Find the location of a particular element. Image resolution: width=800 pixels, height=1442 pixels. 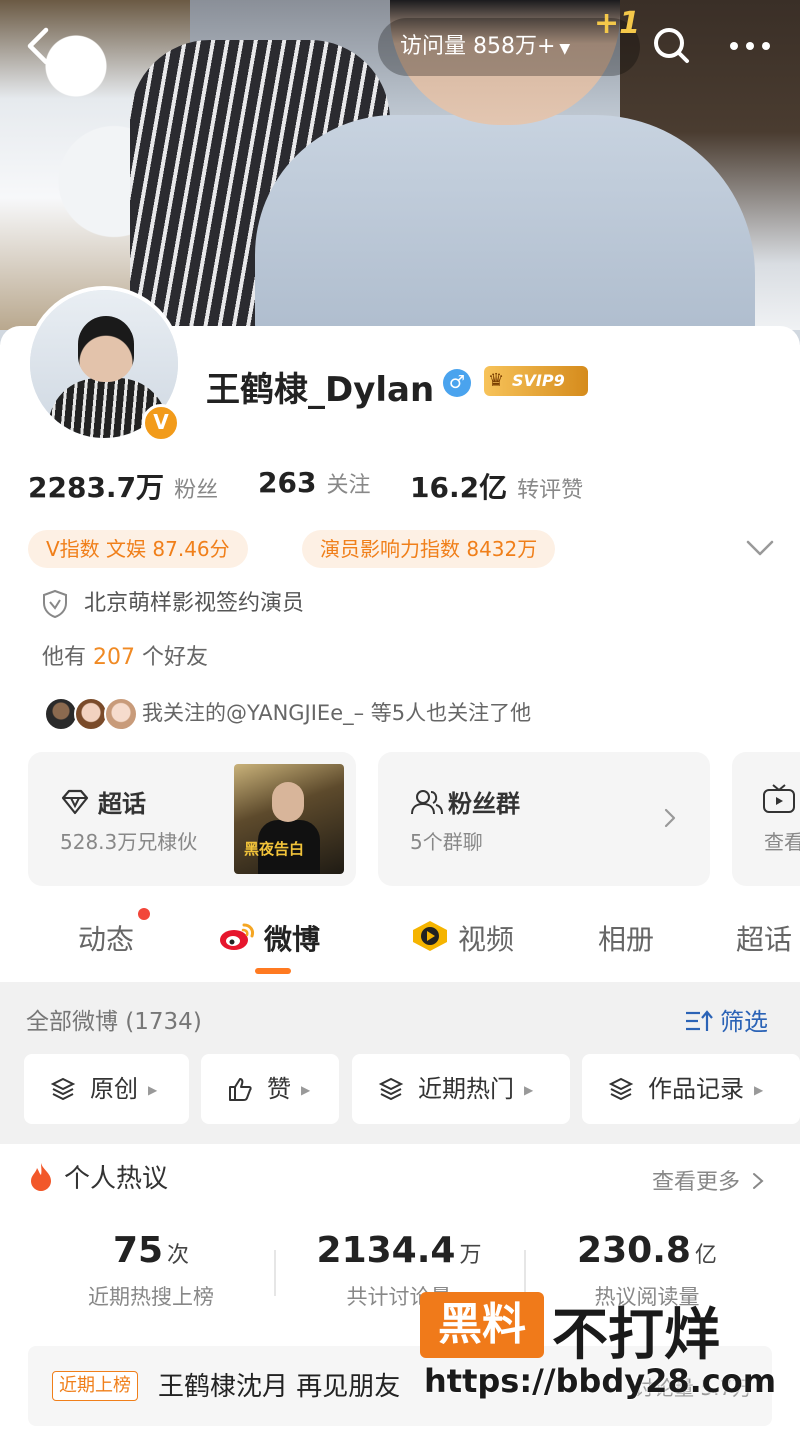

trend-title: 王鹤棣沈月 再见朋友 is located at coordinates (279, 1387).